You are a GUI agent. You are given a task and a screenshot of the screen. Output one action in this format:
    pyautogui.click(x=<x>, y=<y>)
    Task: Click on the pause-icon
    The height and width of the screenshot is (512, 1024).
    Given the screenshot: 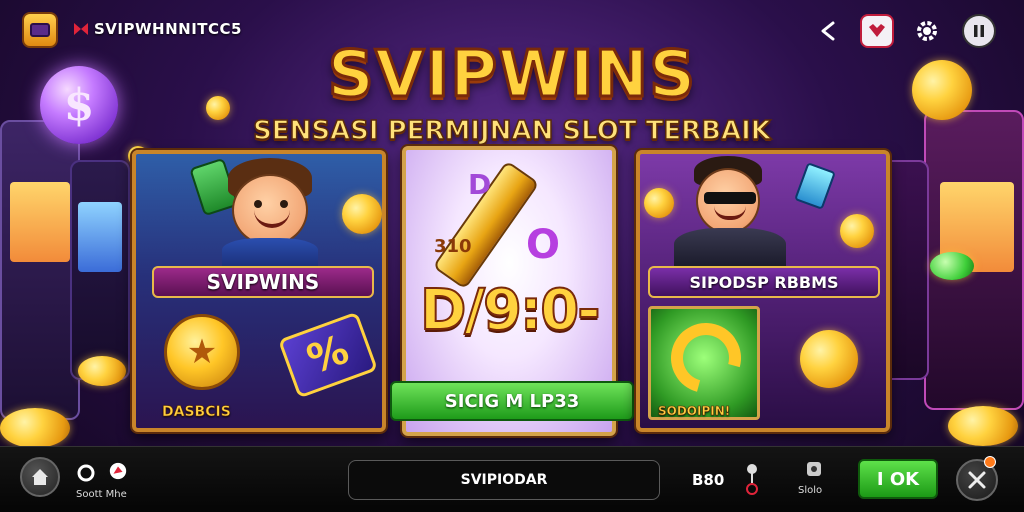 What is the action you would take?
    pyautogui.click(x=979, y=31)
    